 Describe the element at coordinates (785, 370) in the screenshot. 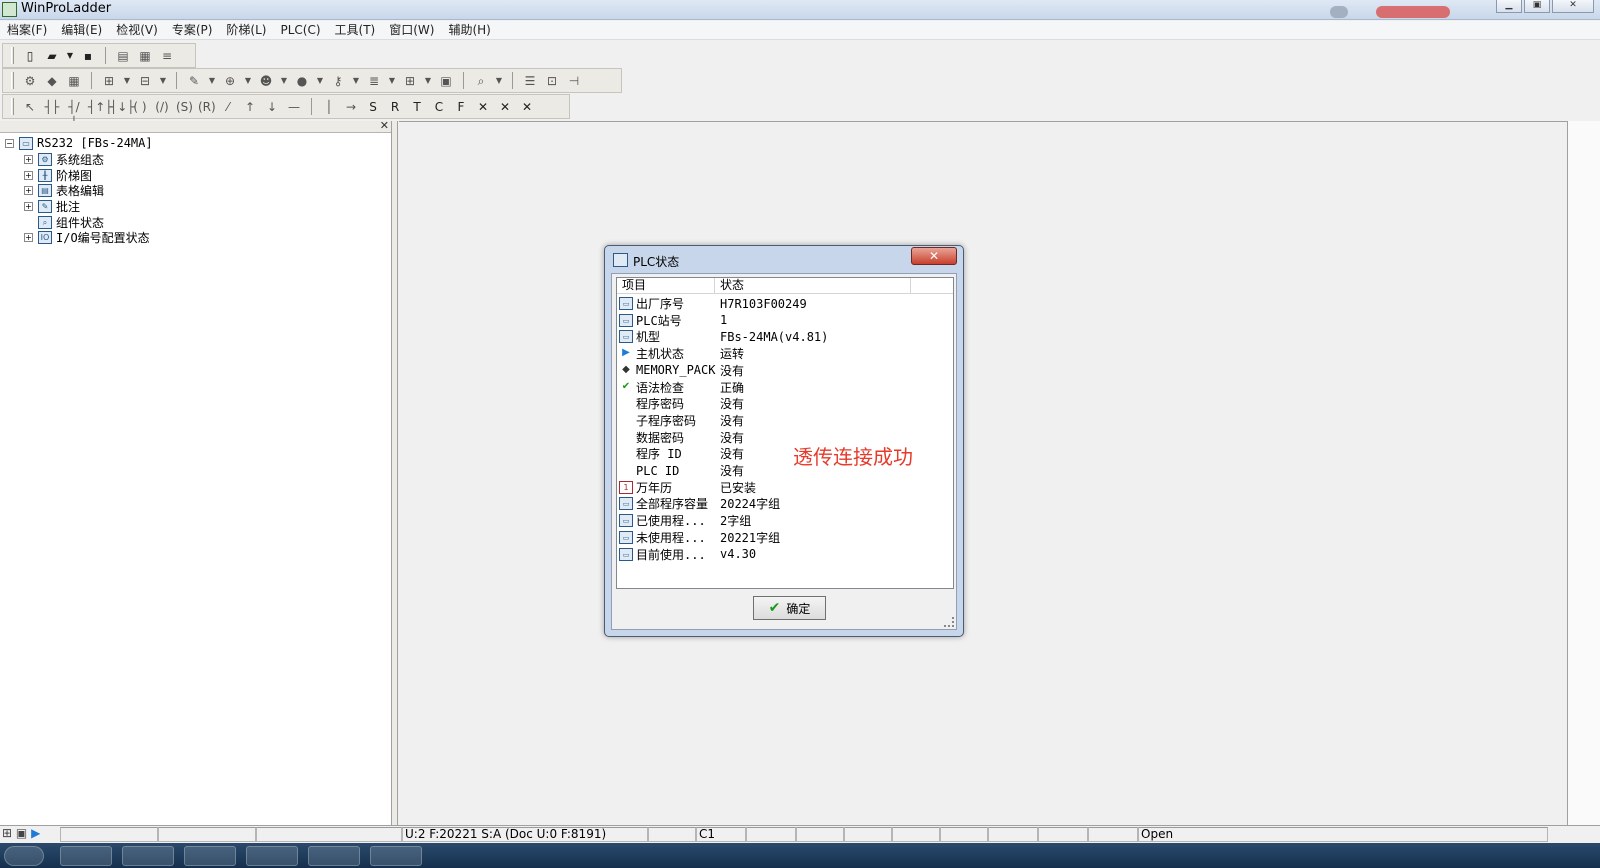

I see `table-row: ◆ MEMORY_PACK 没有` at that location.